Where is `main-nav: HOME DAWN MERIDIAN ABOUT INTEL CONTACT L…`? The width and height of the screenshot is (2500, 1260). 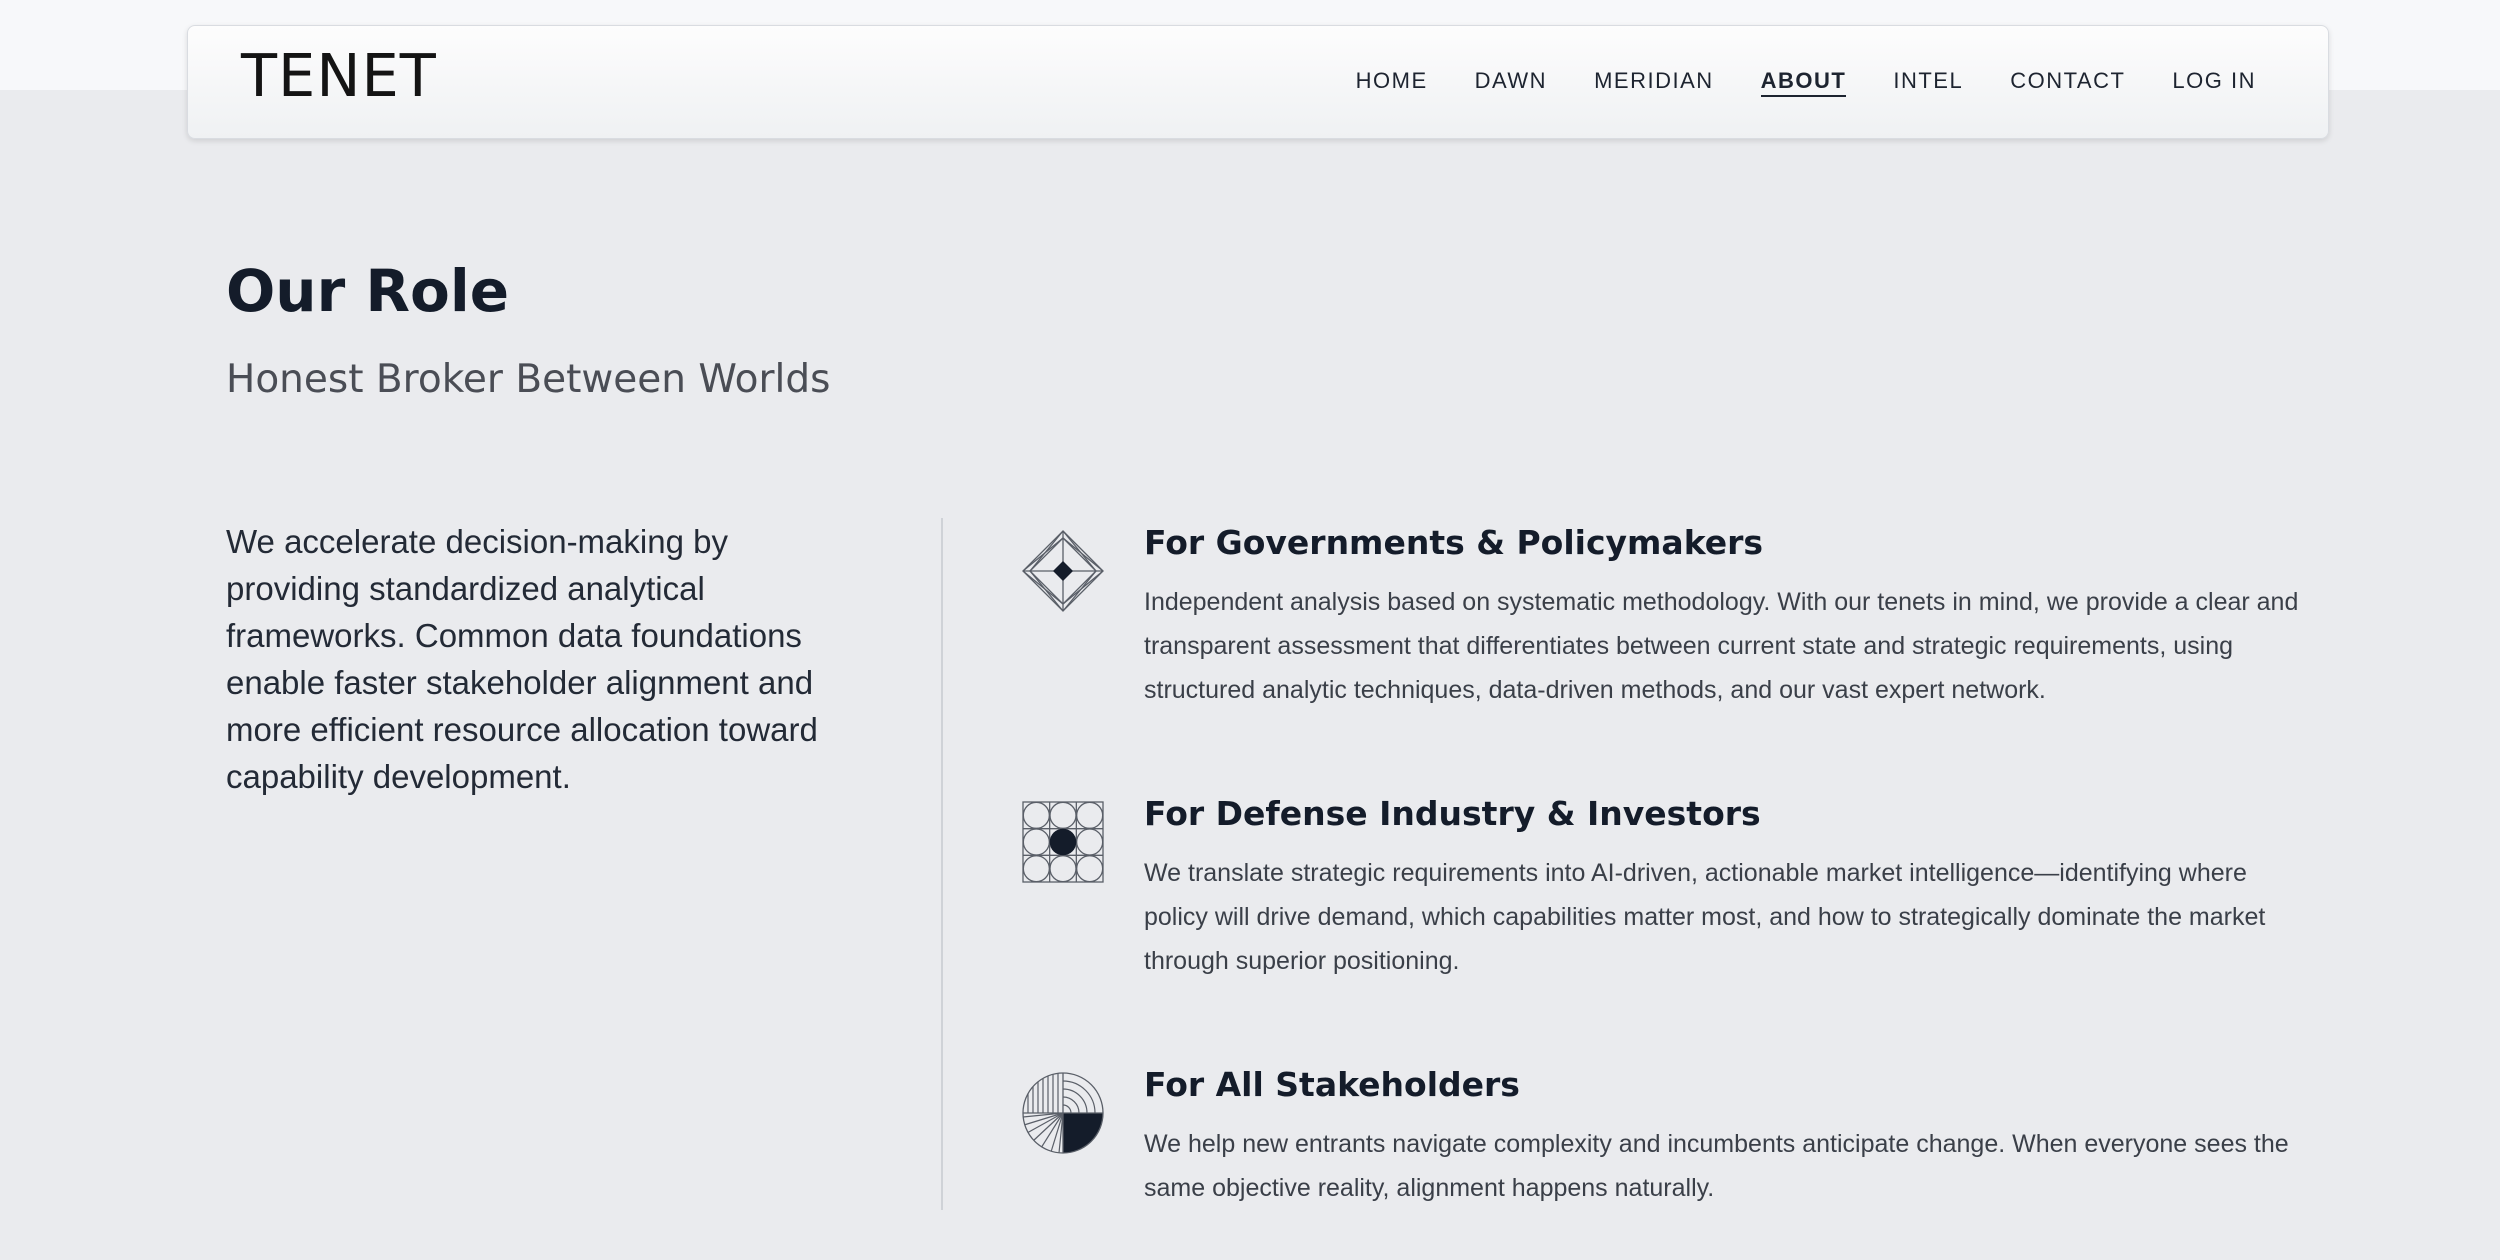
main-nav: HOME DAWN MERIDIAN ABOUT INTEL CONTACT L… is located at coordinates (1806, 83).